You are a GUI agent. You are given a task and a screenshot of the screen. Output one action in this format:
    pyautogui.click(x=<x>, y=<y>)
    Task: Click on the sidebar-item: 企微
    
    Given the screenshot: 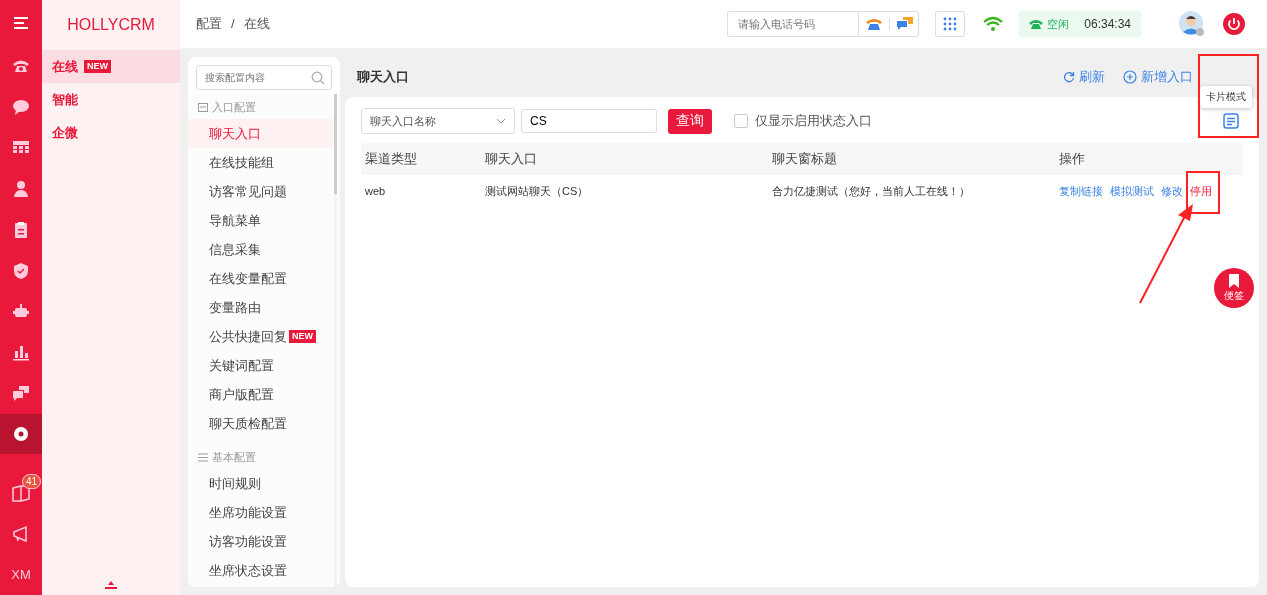 What is the action you would take?
    pyautogui.click(x=111, y=132)
    